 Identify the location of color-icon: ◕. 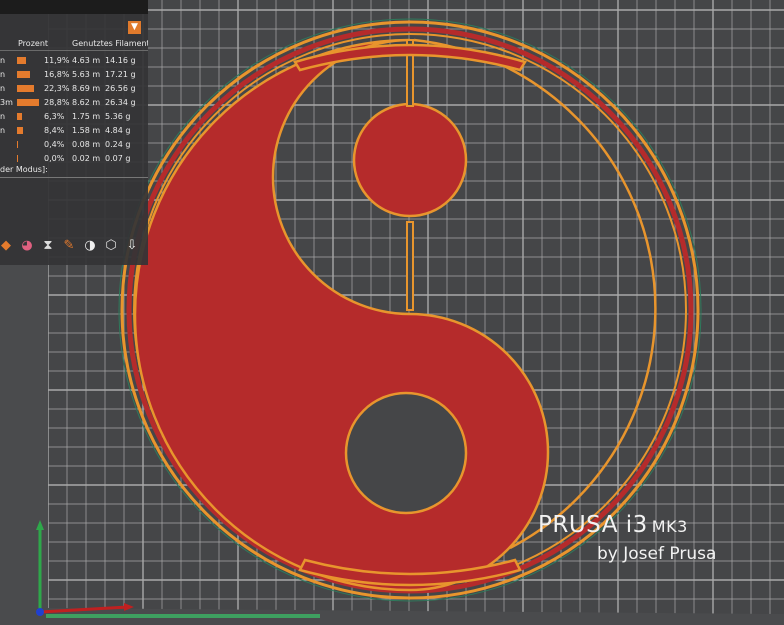
(27, 246).